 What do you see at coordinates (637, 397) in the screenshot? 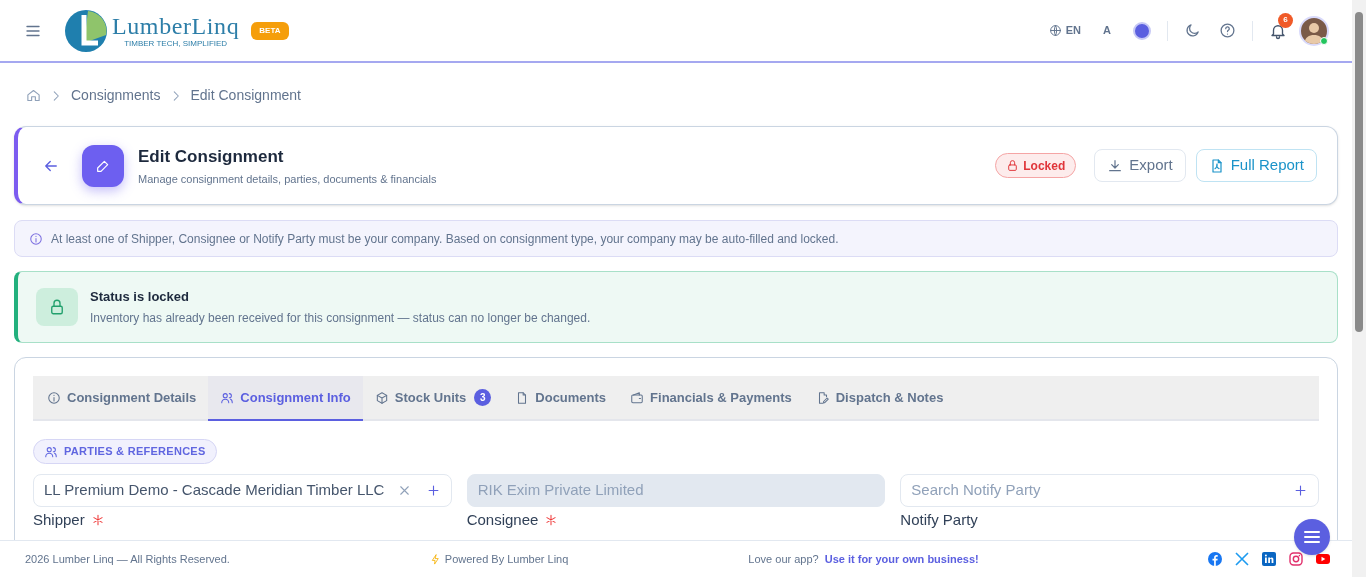
I see `wallet-icon` at bounding box center [637, 397].